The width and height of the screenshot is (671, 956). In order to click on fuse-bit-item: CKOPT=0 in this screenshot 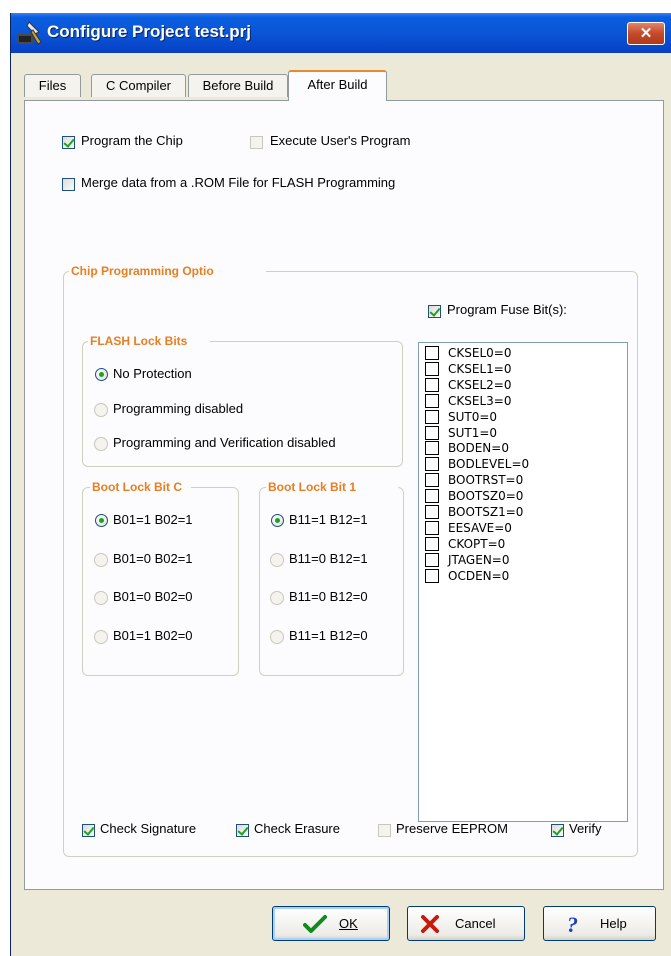, I will do `click(519, 544)`.